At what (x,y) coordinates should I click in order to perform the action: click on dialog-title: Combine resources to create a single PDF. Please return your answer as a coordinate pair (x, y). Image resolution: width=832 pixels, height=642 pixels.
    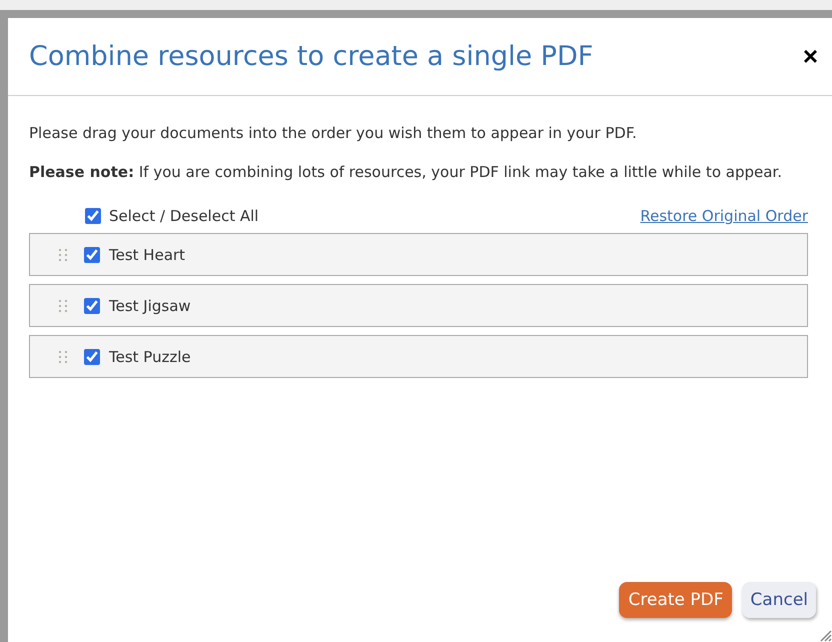
    Looking at the image, I should click on (311, 56).